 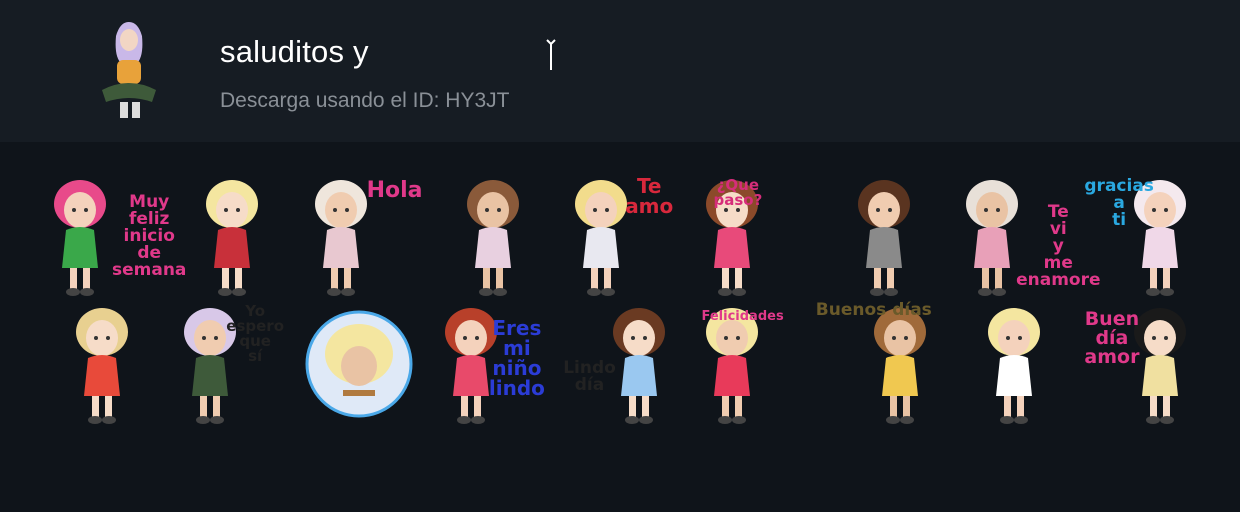 What do you see at coordinates (649, 186) in the screenshot?
I see `sticker-caption-line: Te` at bounding box center [649, 186].